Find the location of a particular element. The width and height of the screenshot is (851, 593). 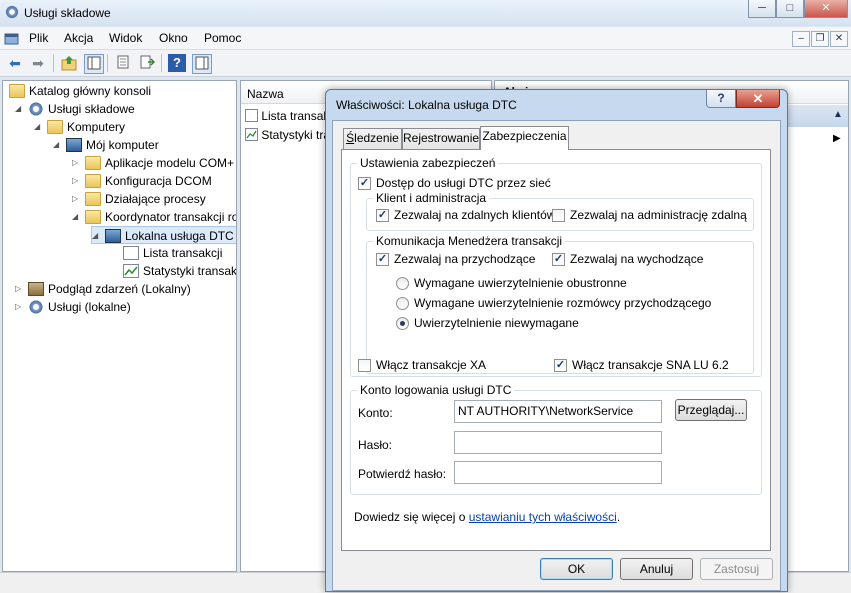

tab-label: ledzenie is located at coordinates (376, 138).